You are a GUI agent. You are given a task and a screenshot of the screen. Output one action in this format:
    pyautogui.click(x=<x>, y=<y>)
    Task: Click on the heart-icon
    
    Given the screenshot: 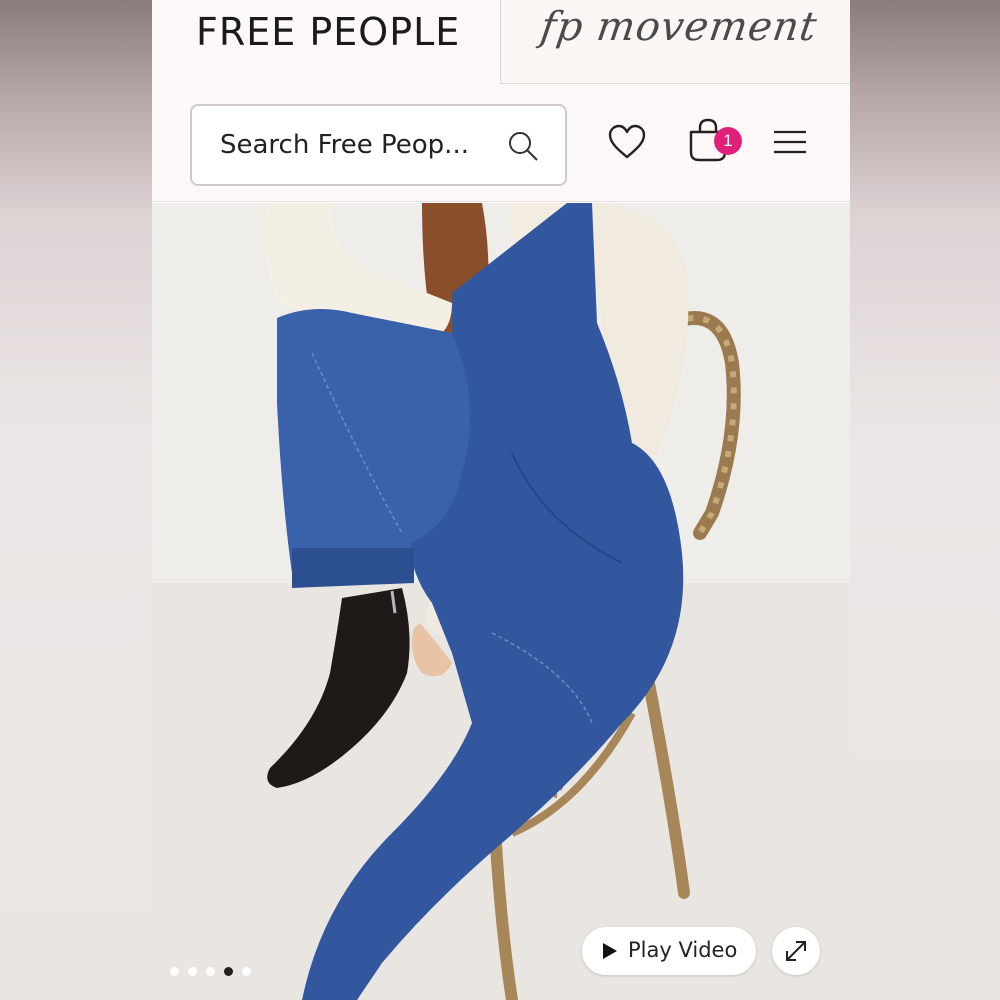 What is the action you would take?
    pyautogui.click(x=627, y=142)
    